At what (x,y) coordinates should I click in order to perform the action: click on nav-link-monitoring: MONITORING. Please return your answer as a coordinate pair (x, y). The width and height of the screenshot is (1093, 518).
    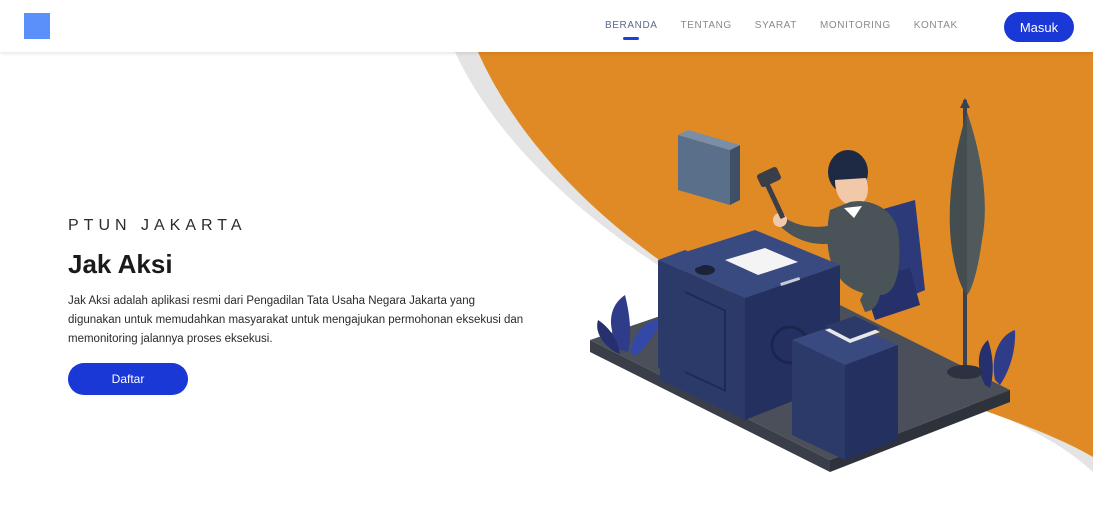
    Looking at the image, I should click on (855, 26).